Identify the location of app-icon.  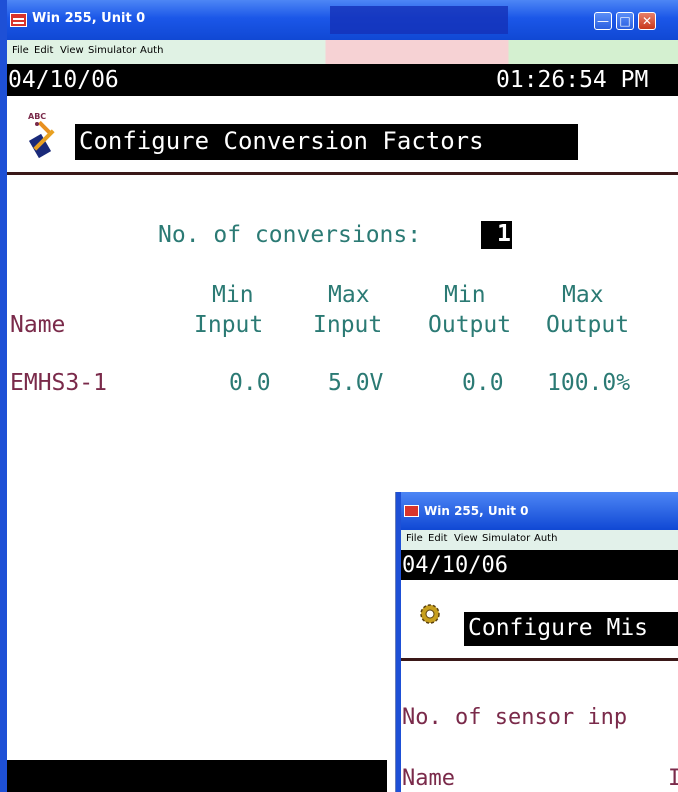
(18, 20).